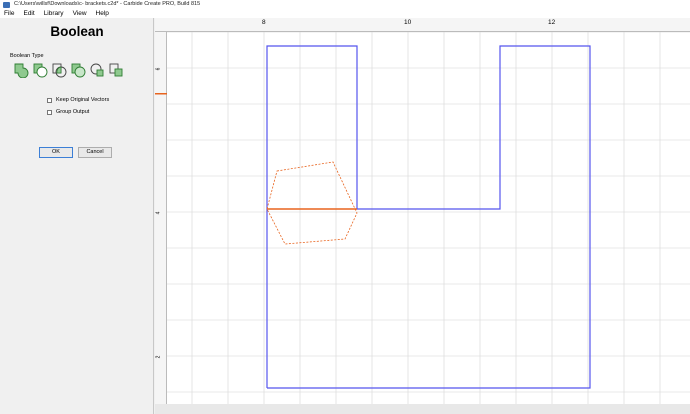 The image size is (690, 414). Describe the element at coordinates (95, 152) in the screenshot. I see `cancel-button: Cancel` at that location.